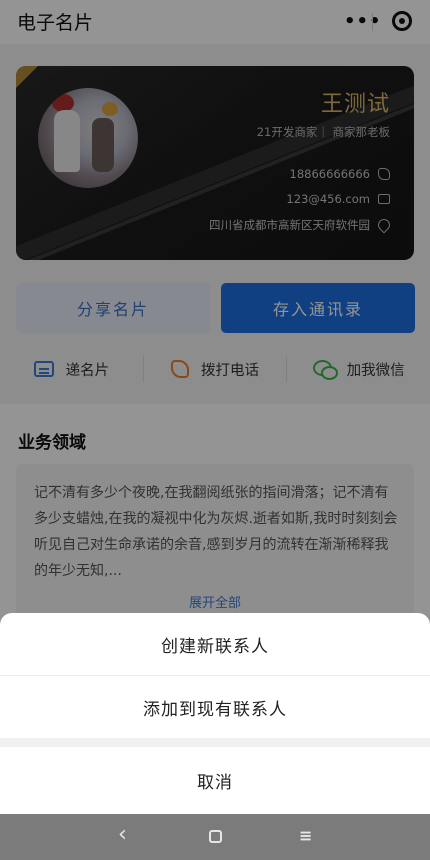  What do you see at coordinates (215, 780) in the screenshot?
I see `cancel-button: 取消` at bounding box center [215, 780].